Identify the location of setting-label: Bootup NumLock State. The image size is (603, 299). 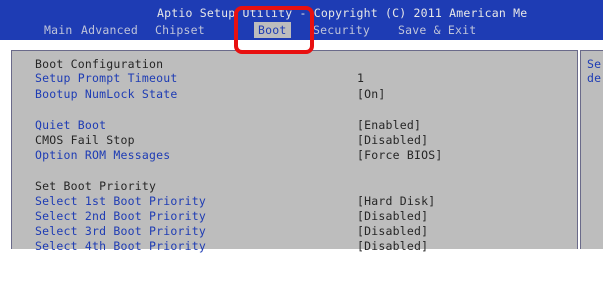
(106, 94).